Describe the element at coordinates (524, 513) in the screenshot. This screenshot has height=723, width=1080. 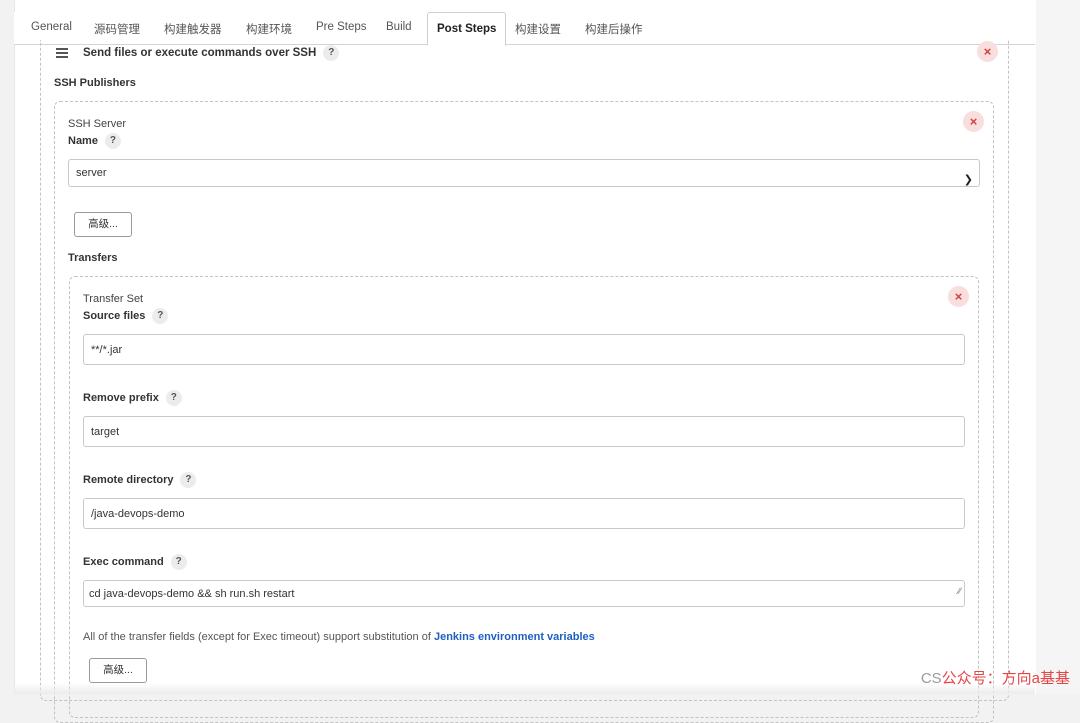
I see `remote-directory-input: /java-devops-demo` at that location.